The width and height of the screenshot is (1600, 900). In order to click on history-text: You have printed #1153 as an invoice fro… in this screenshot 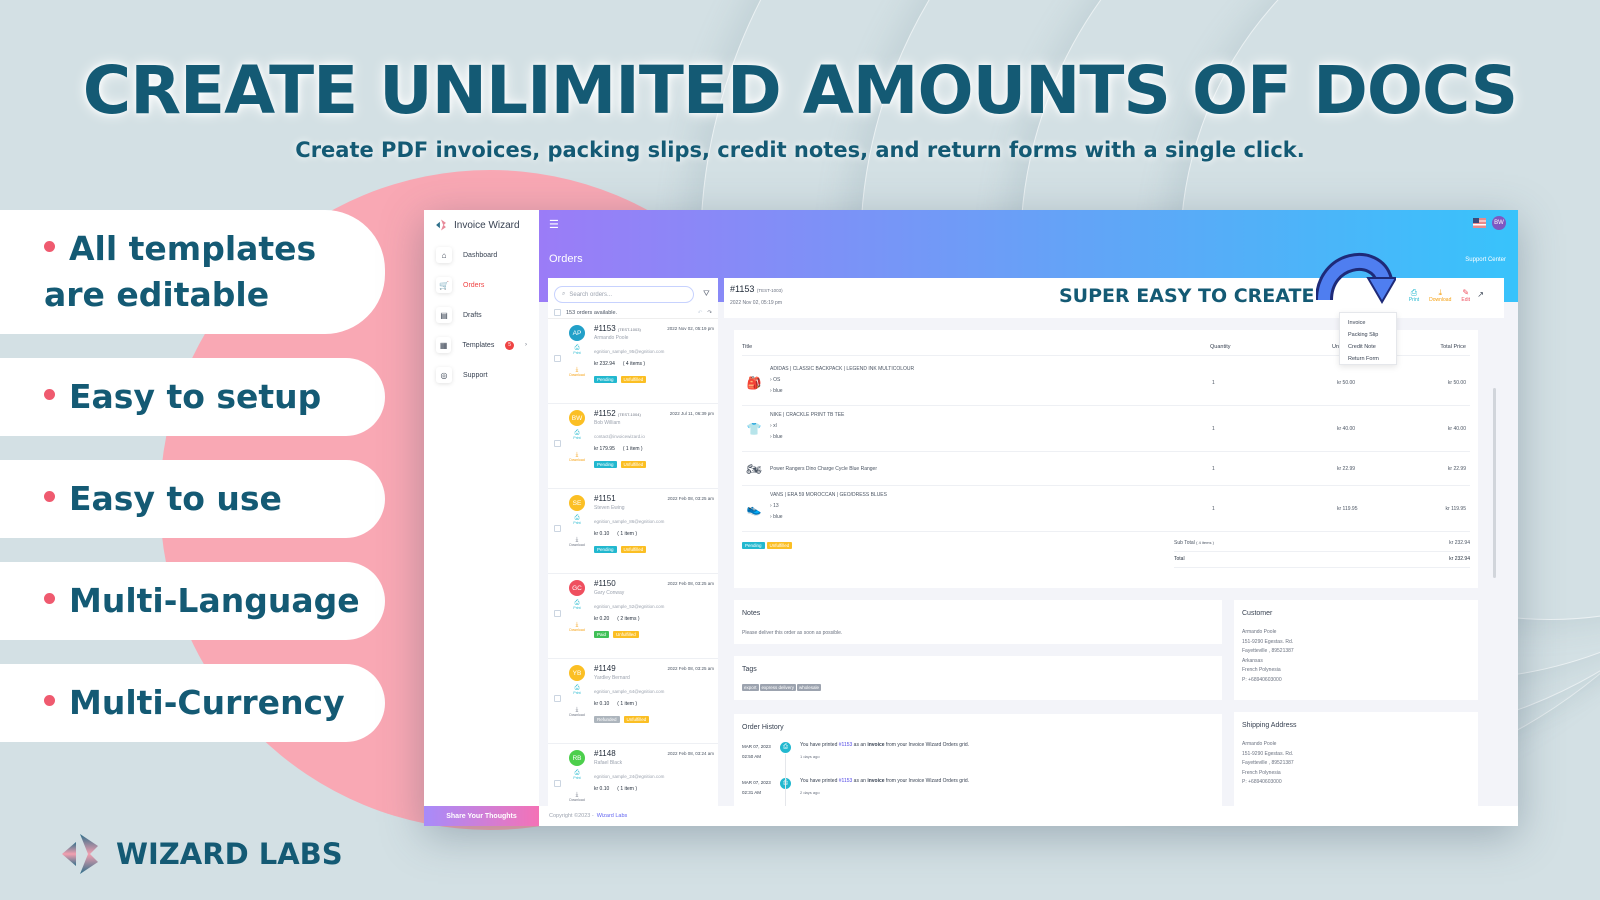, I will do `click(885, 781)`.